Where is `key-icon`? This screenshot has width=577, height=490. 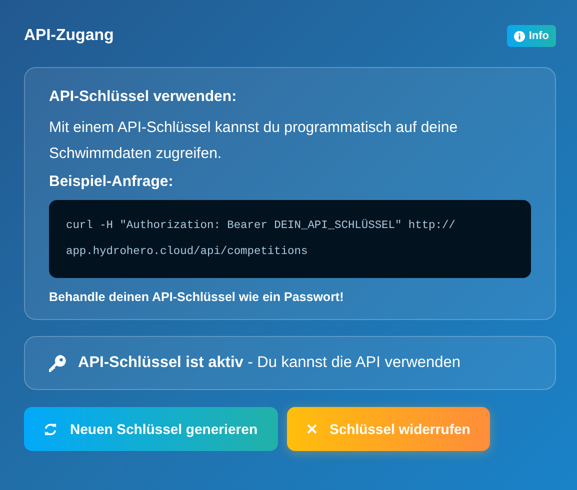
key-icon is located at coordinates (57, 363).